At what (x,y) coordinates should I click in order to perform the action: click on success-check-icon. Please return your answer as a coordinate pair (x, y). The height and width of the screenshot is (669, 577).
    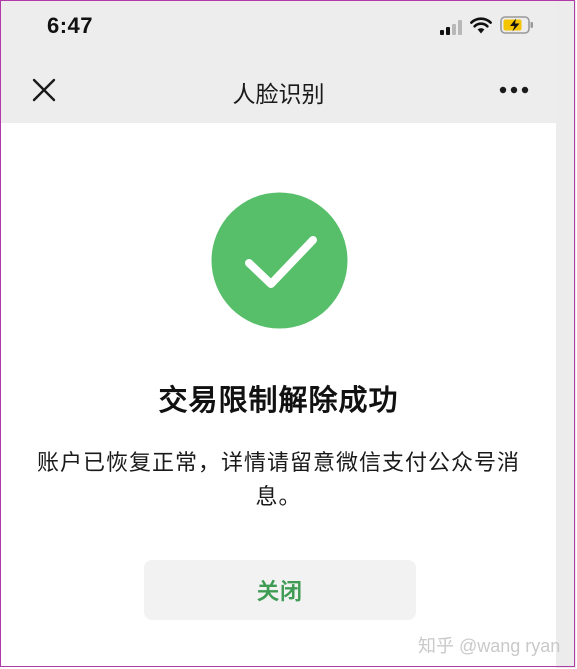
    Looking at the image, I should click on (279, 260).